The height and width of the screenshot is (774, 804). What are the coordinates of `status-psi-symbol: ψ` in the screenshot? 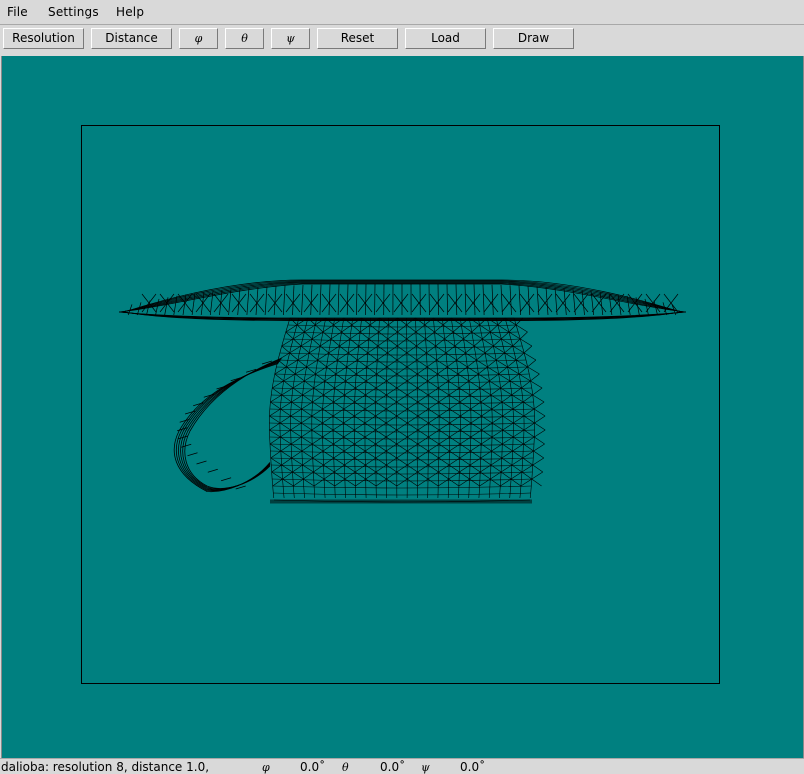 It's located at (425, 767).